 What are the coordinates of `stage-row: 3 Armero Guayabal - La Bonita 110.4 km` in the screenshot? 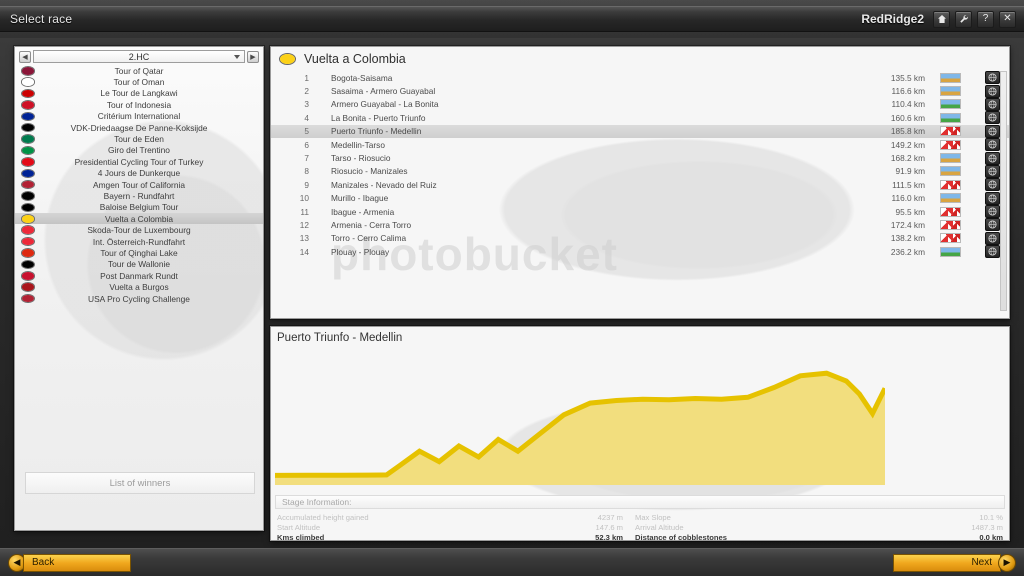 It's located at (640, 104).